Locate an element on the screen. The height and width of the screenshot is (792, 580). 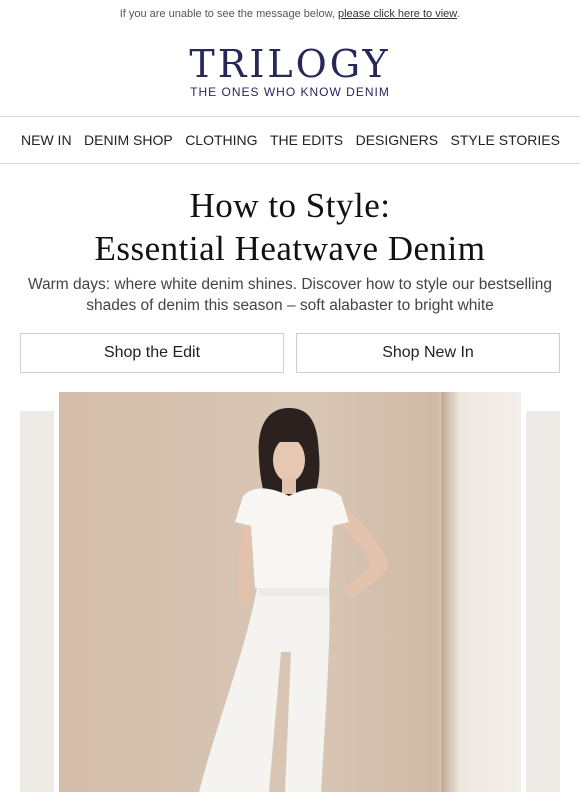
brand-header: TRILOGY THE ONES WHO KNOW DENIM is located at coordinates (290, 72).